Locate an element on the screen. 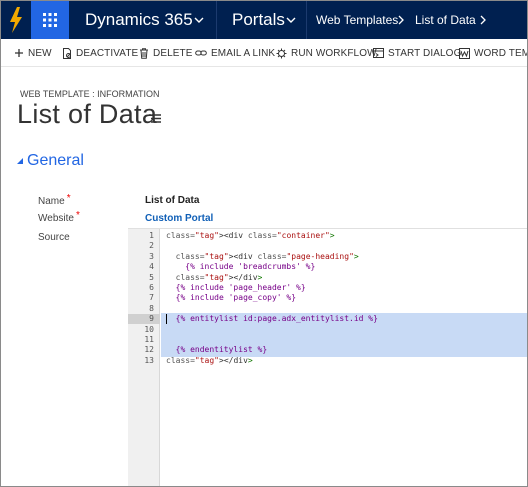 Image resolution: width=528 pixels, height=487 pixels. breadcrumb-label: List of Data is located at coordinates (445, 20).